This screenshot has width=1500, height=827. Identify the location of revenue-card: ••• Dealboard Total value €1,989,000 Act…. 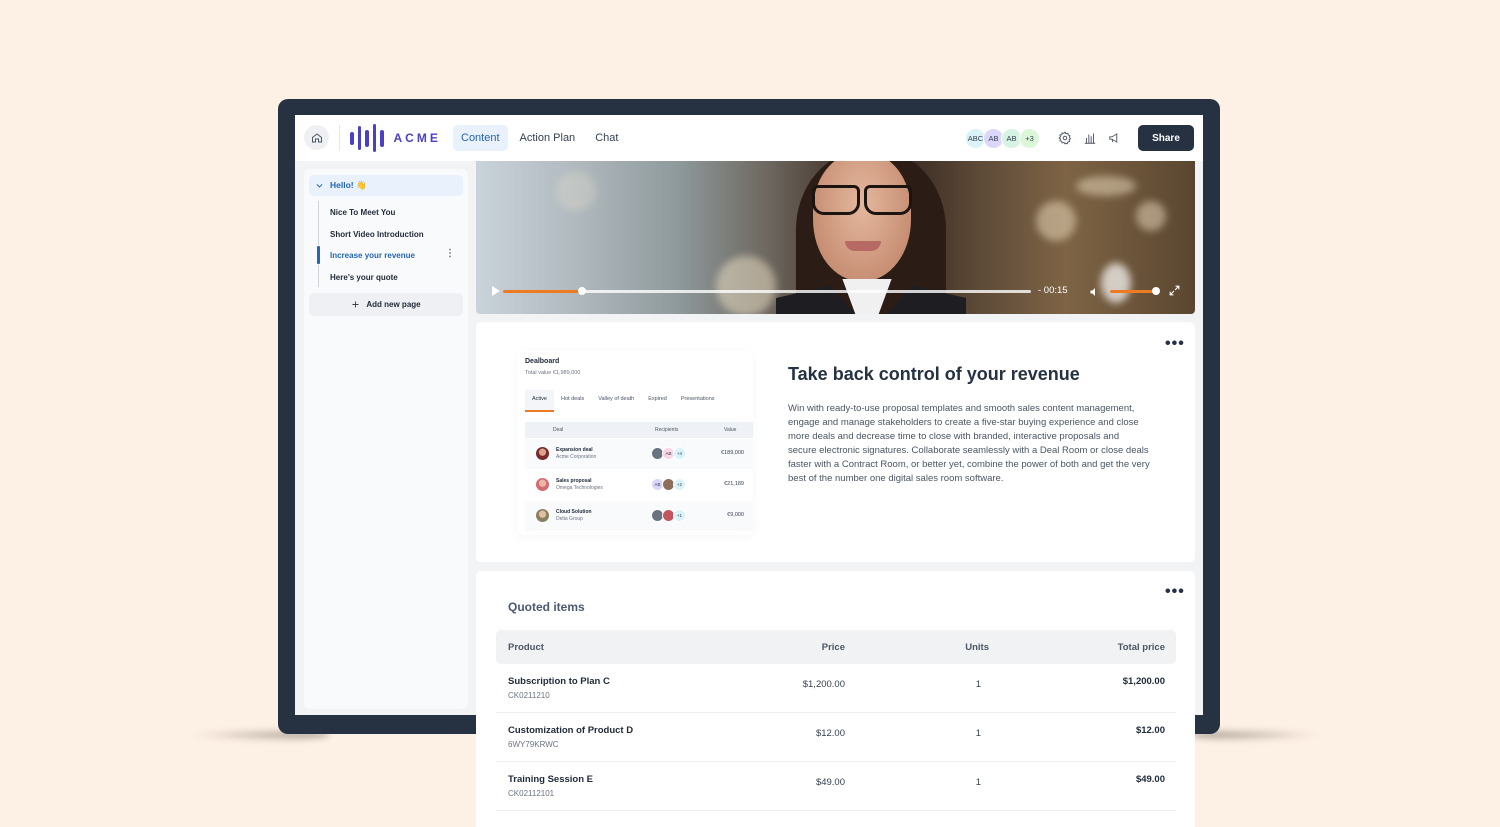
(835, 442).